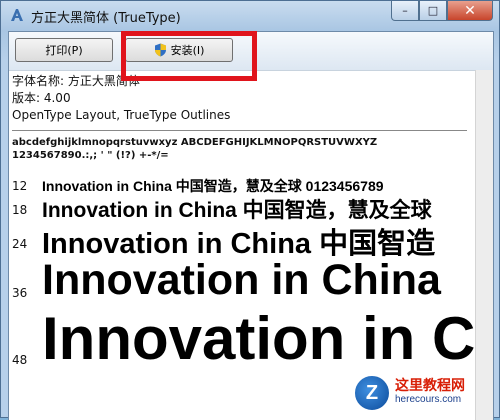 This screenshot has height=420, width=500. Describe the element at coordinates (213, 186) in the screenshot. I see `sample-text: Innovation in China 中国智造，慧及全球 0123456789` at that location.